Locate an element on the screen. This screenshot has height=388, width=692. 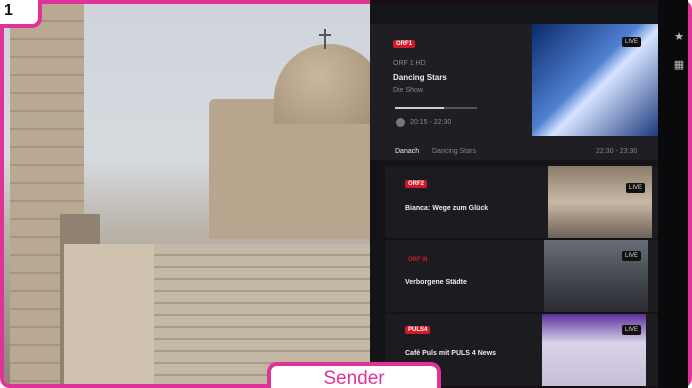
program-title: Bianca: Wege zum Glück is located at coordinates (447, 208).